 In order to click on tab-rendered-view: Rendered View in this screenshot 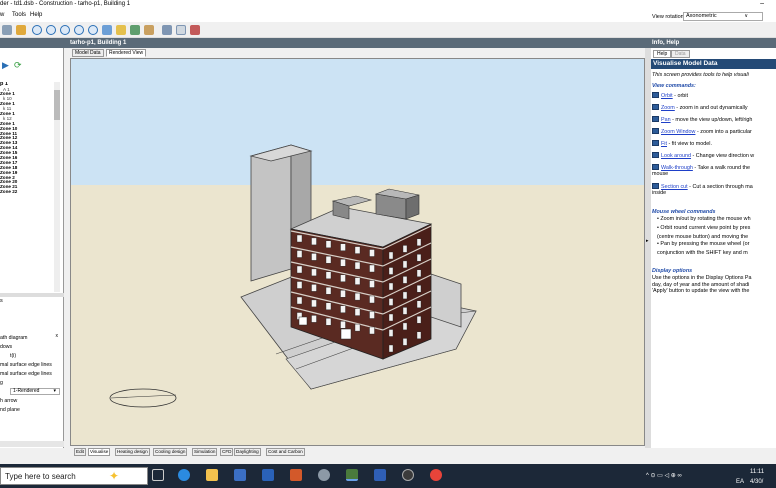, I will do `click(126, 53)`.